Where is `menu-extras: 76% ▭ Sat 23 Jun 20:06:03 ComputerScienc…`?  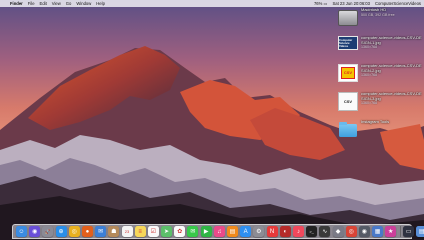
menu-extras: 76% ▭ Sat 23 Jun 20:06:03 ComputerScienc… is located at coordinates (366, 3).